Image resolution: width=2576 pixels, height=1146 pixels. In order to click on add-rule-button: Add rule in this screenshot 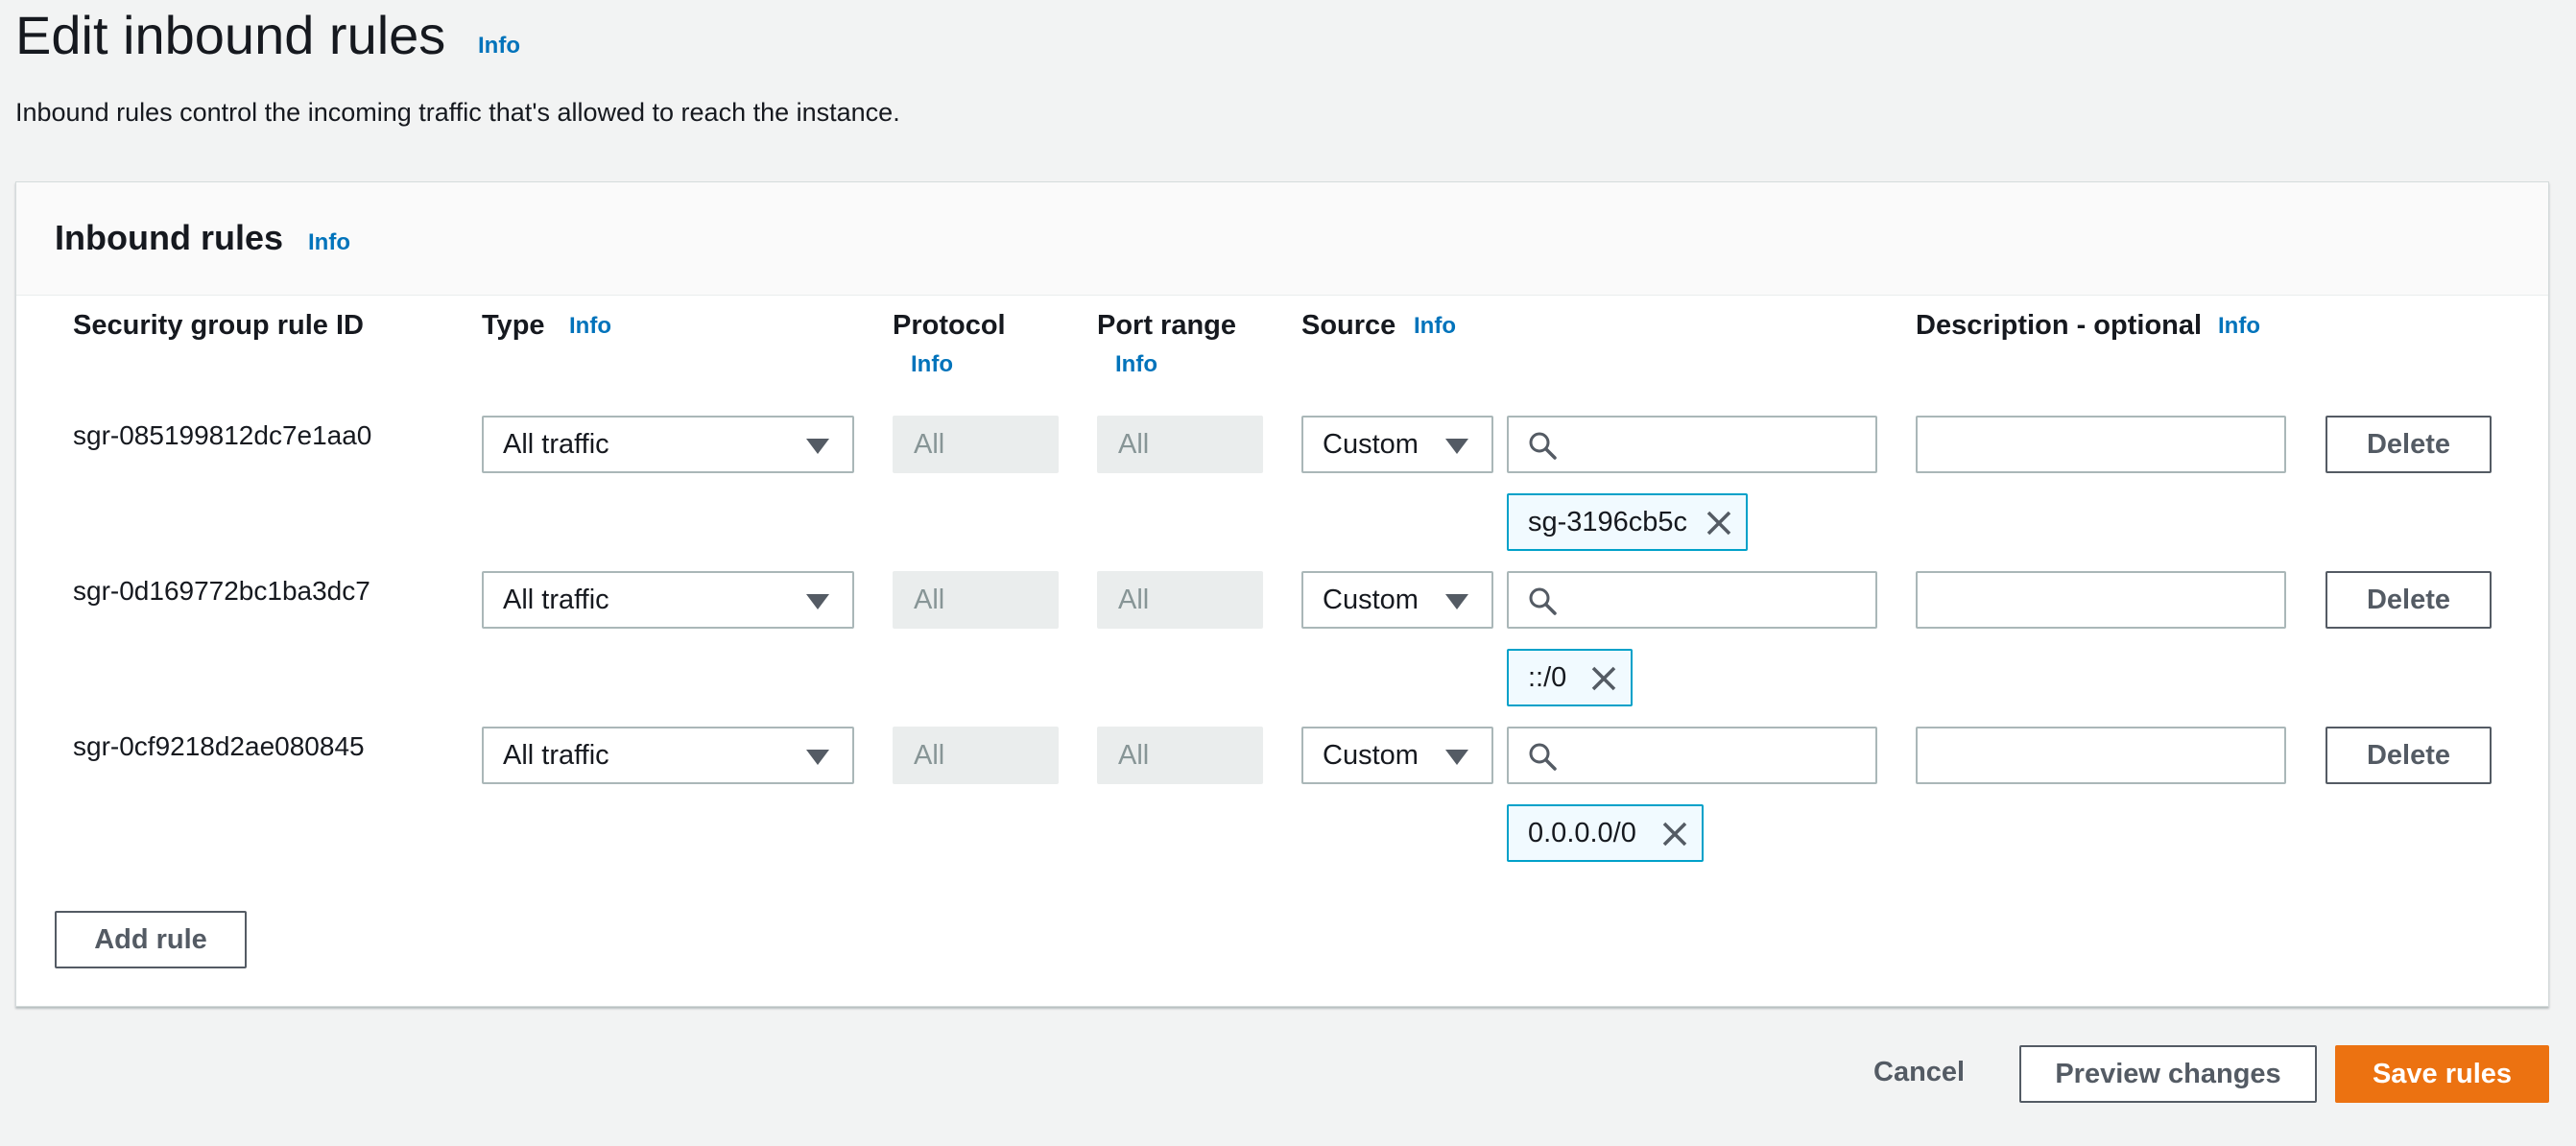, I will do `click(151, 939)`.